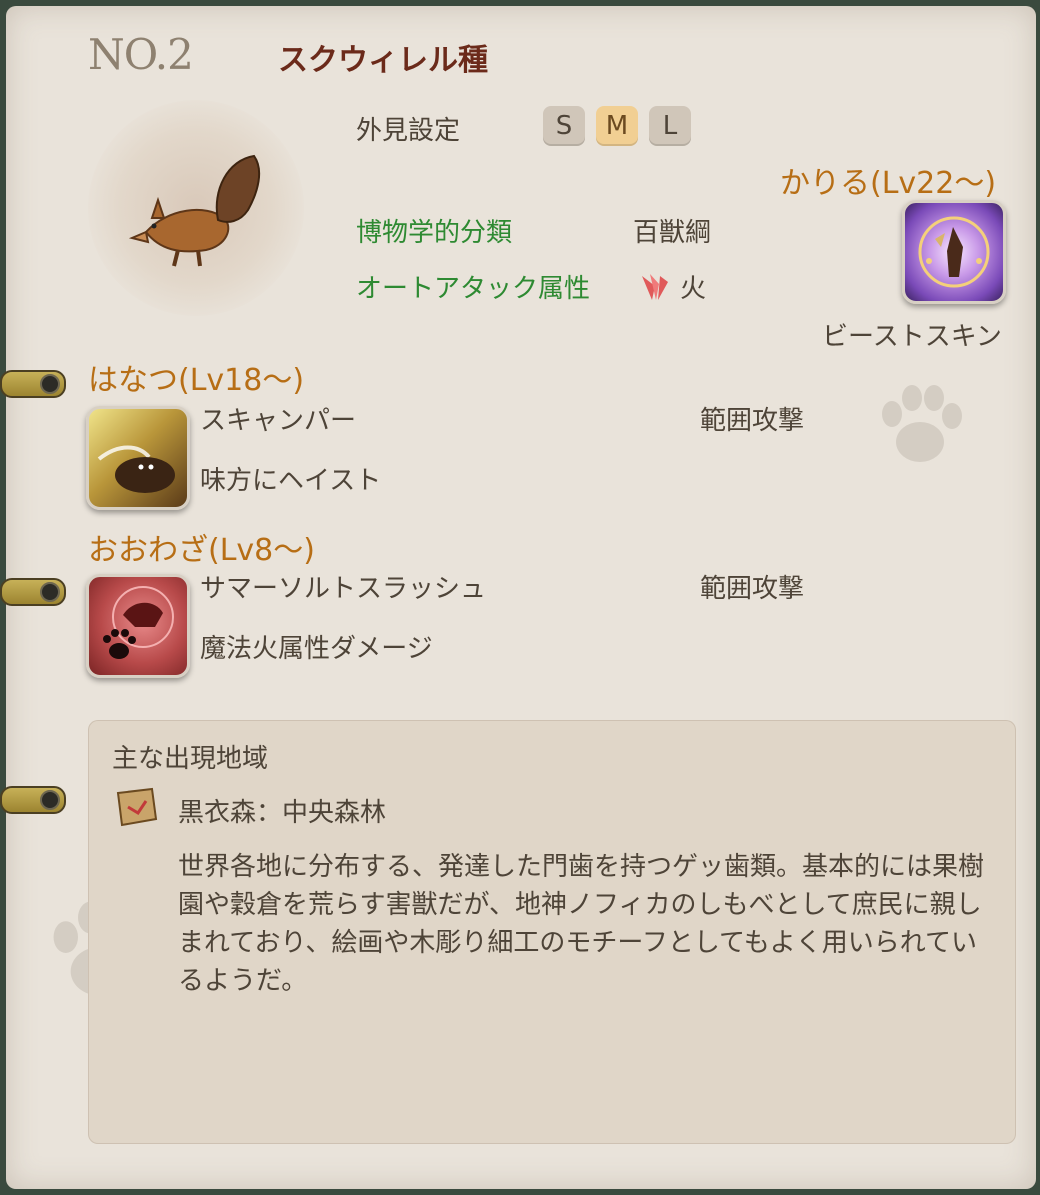 The image size is (1040, 1195). Describe the element at coordinates (434, 233) in the screenshot. I see `classification-label: 博物学的分類` at that location.